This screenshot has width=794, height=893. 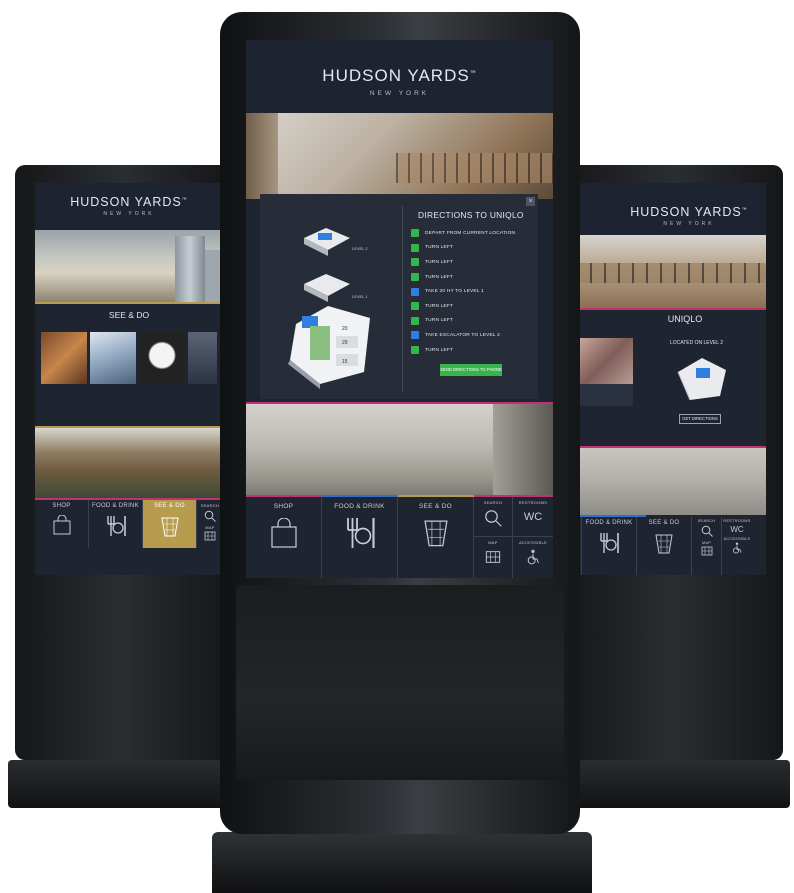 What do you see at coordinates (436, 537) in the screenshot?
I see `center-nav-seedo: SEE & DO` at bounding box center [436, 537].